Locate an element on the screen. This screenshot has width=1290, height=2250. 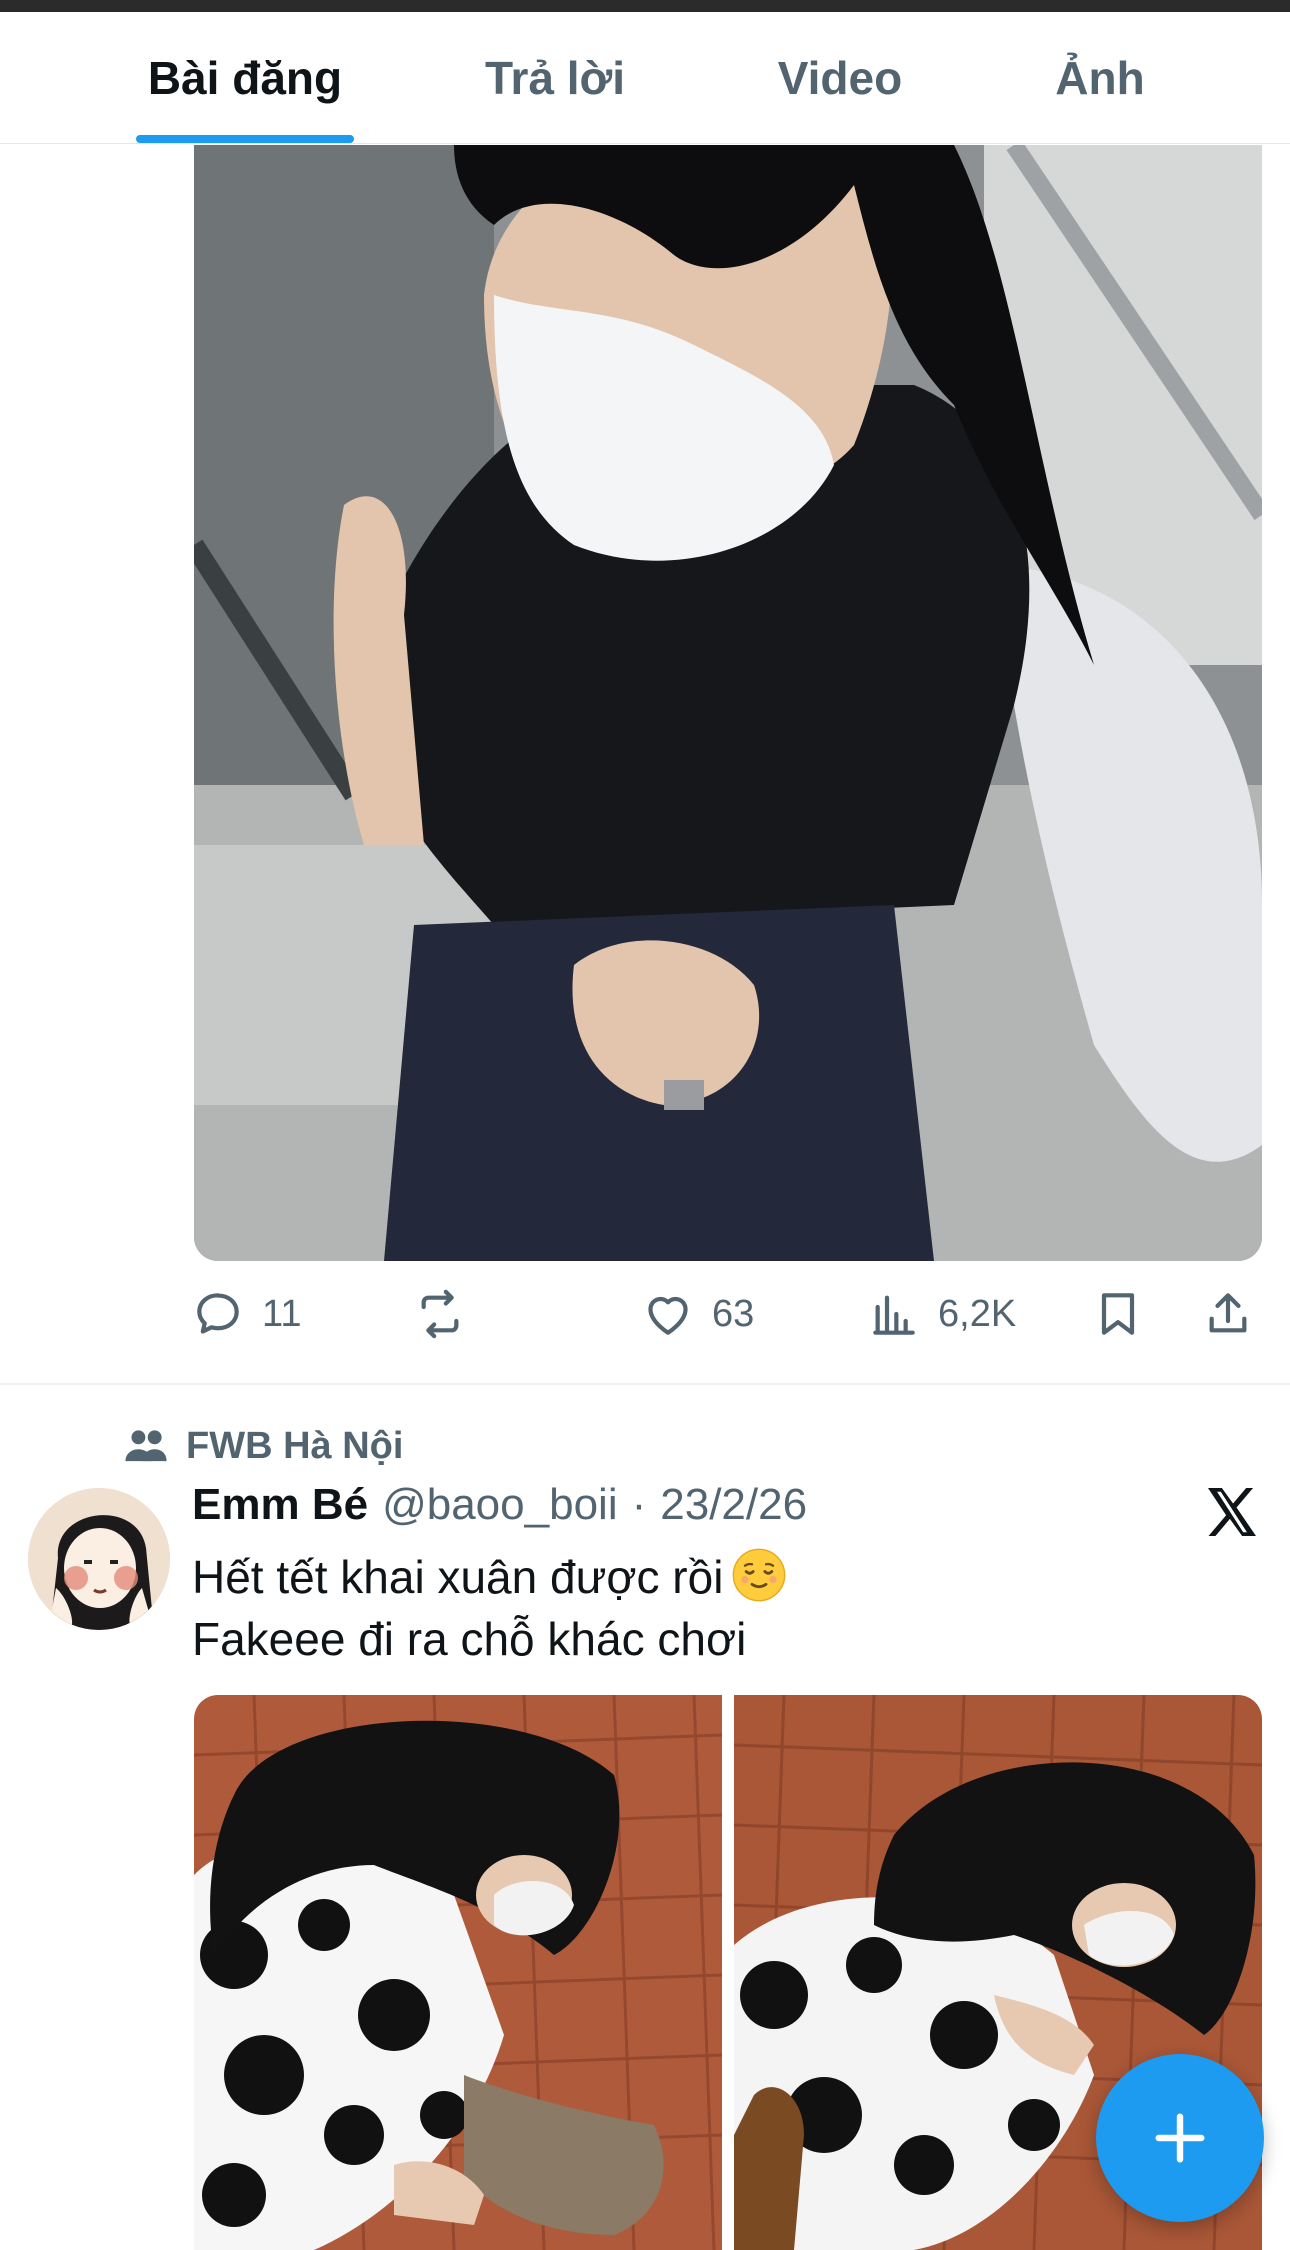
relieved-face-emoji is located at coordinates (759, 1575).